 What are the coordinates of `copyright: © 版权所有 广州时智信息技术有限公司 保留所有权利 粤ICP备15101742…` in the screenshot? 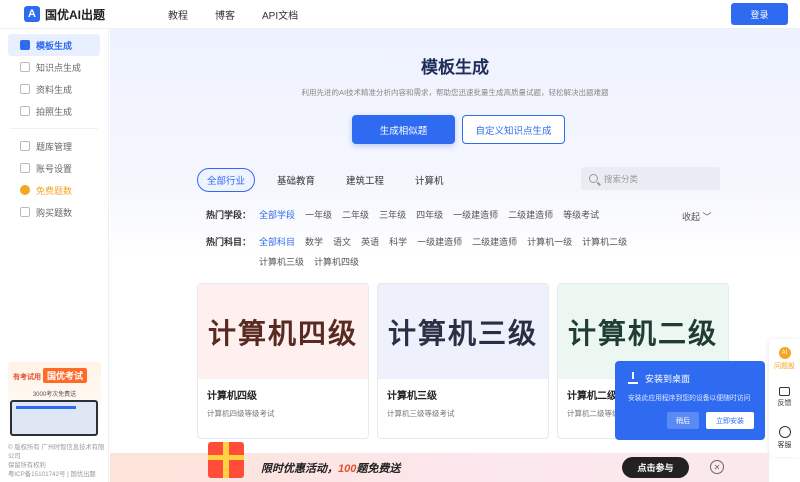 It's located at (58, 461).